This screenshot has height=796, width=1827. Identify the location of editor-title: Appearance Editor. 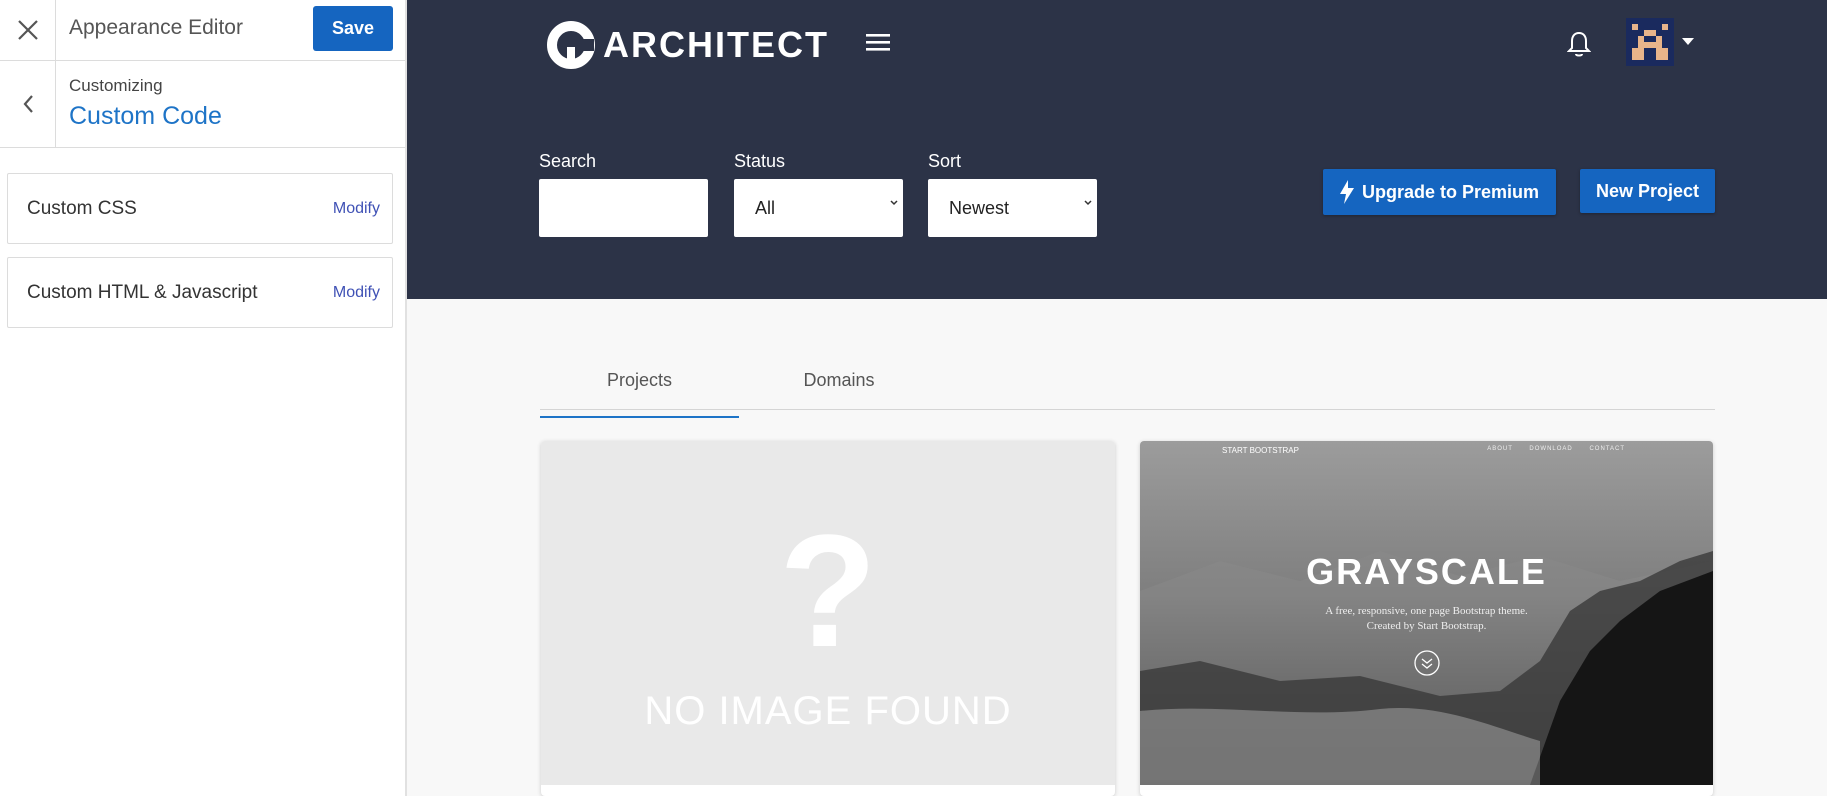
(156, 27).